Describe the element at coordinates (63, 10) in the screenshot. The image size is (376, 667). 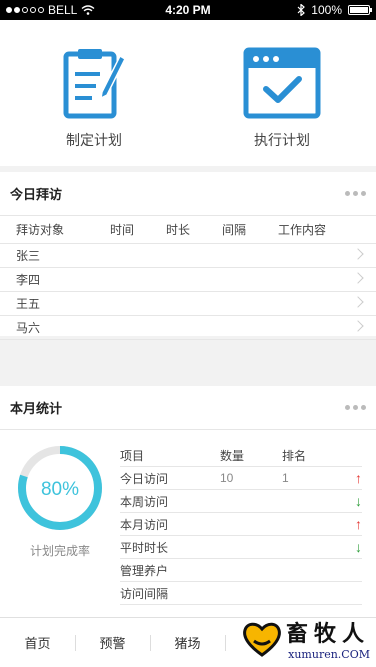
I see `carrier-name: BELL` at that location.